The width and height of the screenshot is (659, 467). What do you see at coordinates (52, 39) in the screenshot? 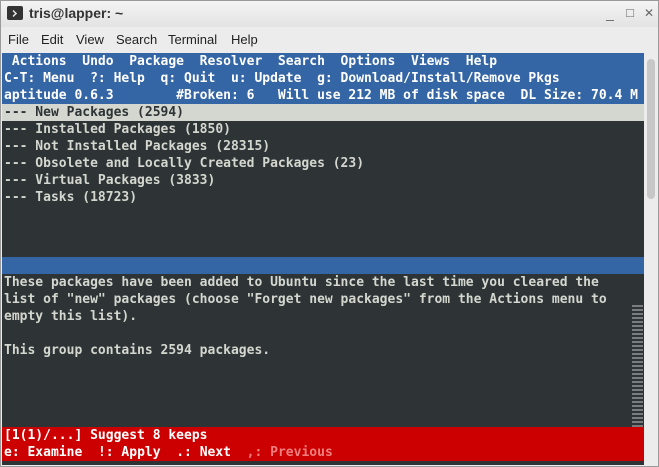
I see `menu-edit: Edit` at bounding box center [52, 39].